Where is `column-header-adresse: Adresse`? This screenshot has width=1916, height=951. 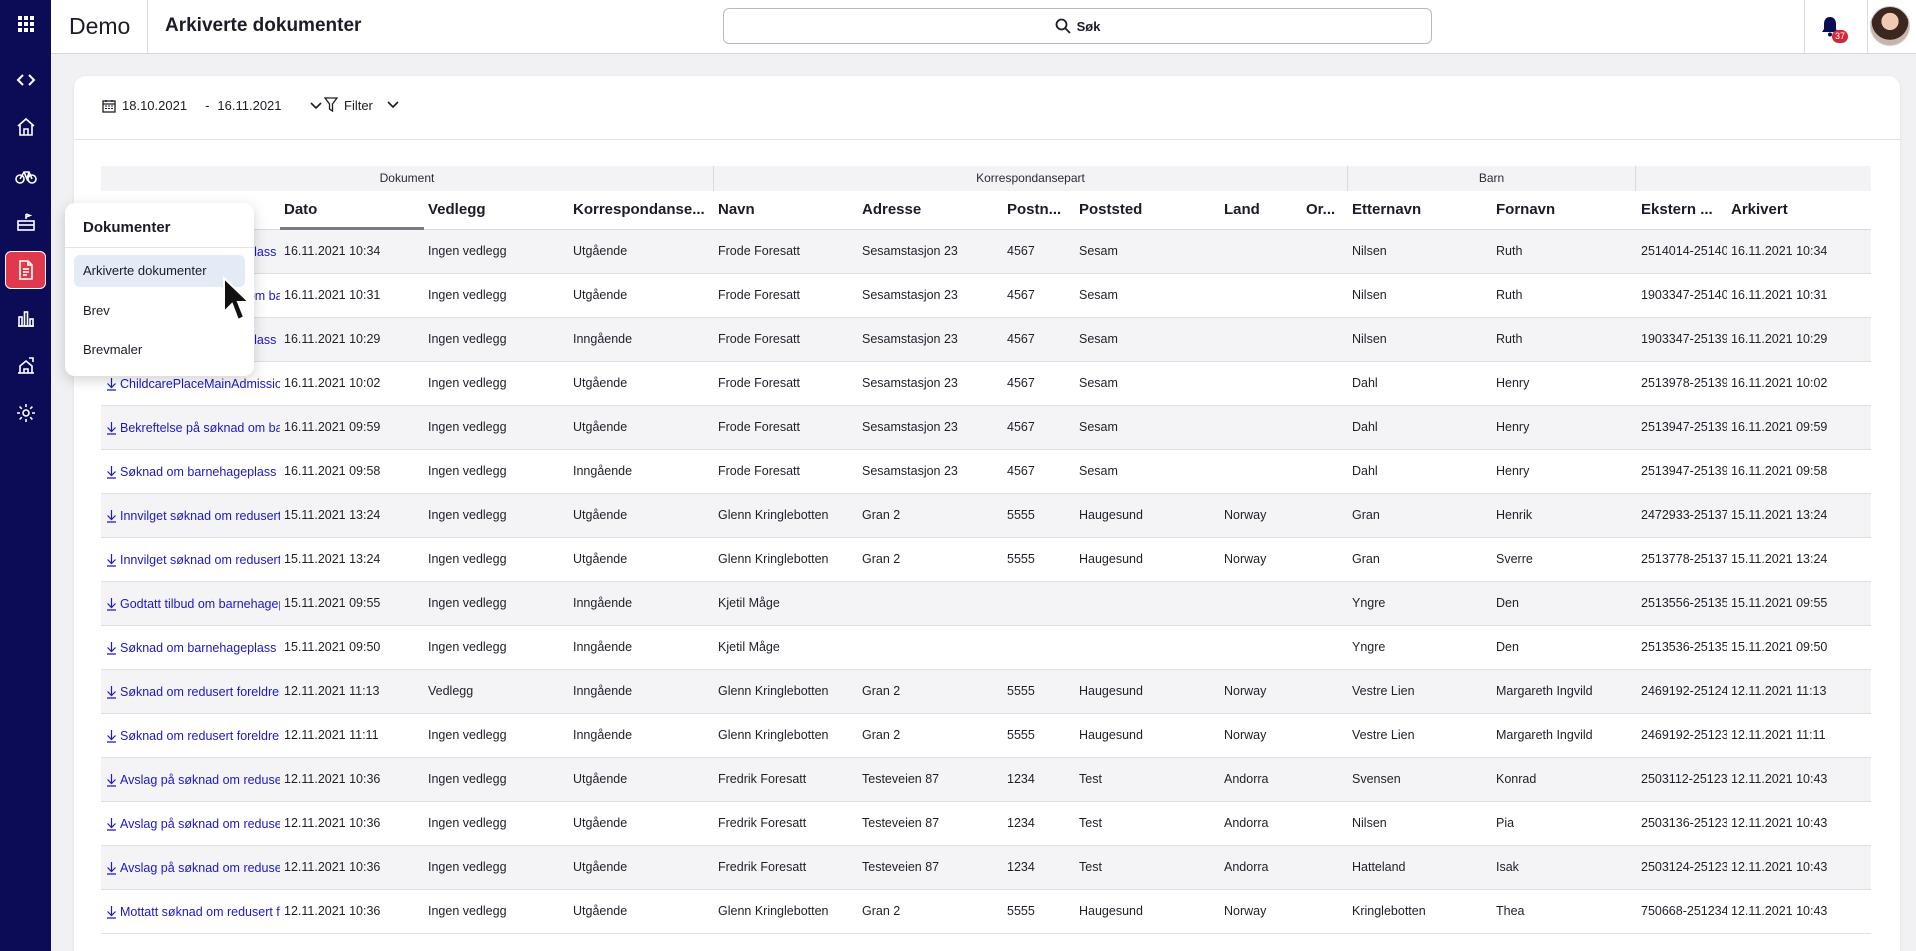 column-header-adresse: Adresse is located at coordinates (930, 210).